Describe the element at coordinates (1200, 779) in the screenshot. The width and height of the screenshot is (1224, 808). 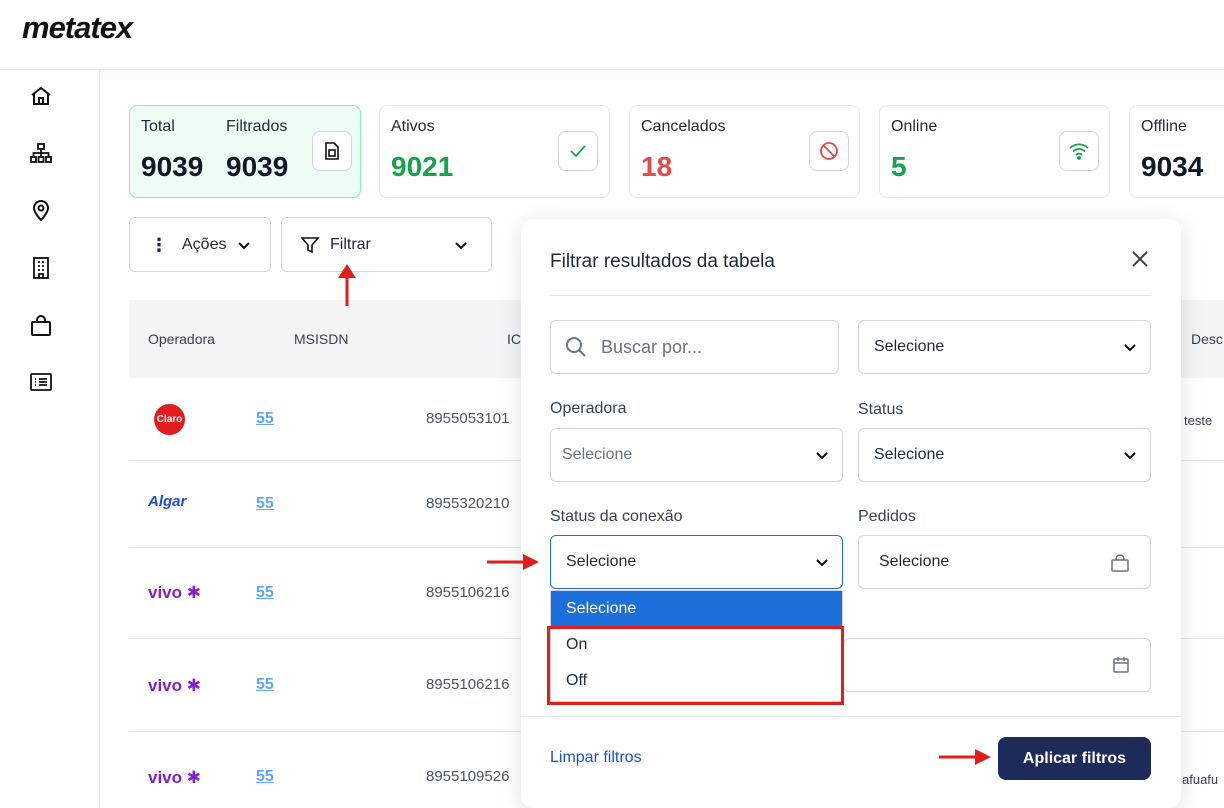
I see `desc-cell: afuafu` at that location.